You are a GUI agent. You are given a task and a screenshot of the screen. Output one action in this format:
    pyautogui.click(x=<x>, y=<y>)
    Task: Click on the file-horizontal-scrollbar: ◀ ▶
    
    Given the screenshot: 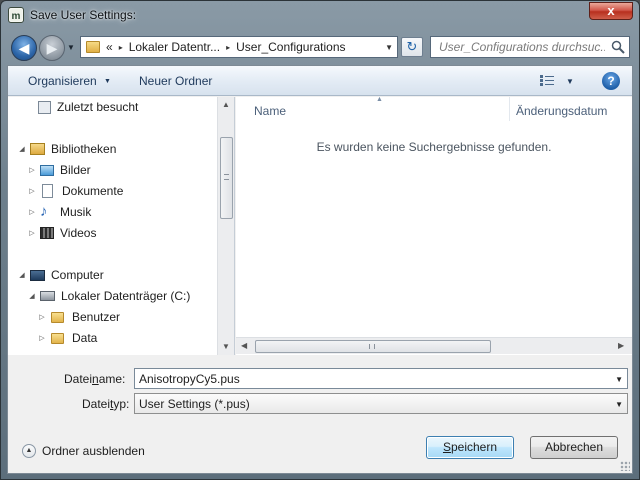 What is the action you would take?
    pyautogui.click(x=434, y=345)
    